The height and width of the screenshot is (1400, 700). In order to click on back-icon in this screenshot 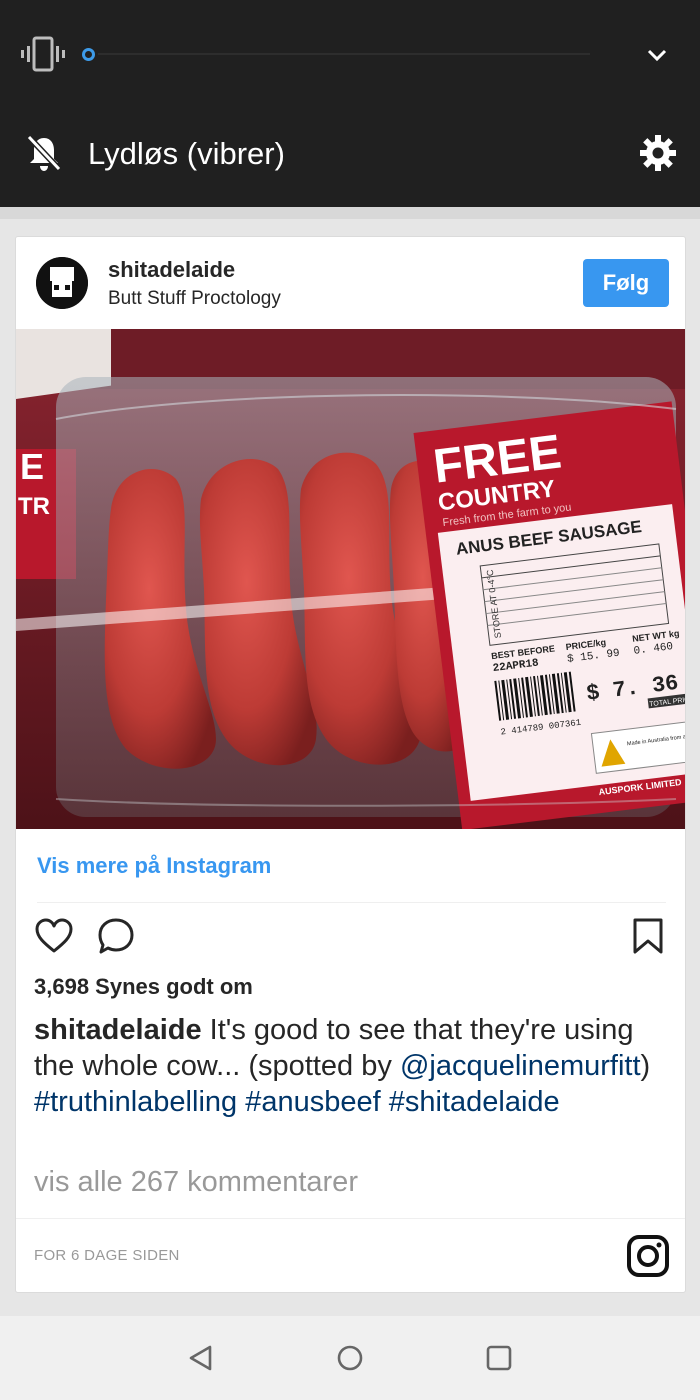, I will do `click(201, 1358)`.